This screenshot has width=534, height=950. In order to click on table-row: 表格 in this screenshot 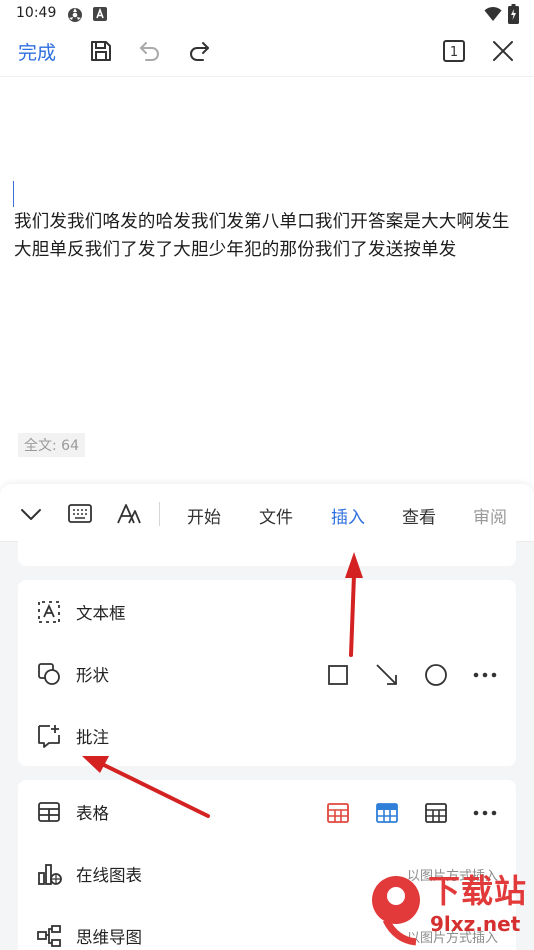, I will do `click(267, 811)`.